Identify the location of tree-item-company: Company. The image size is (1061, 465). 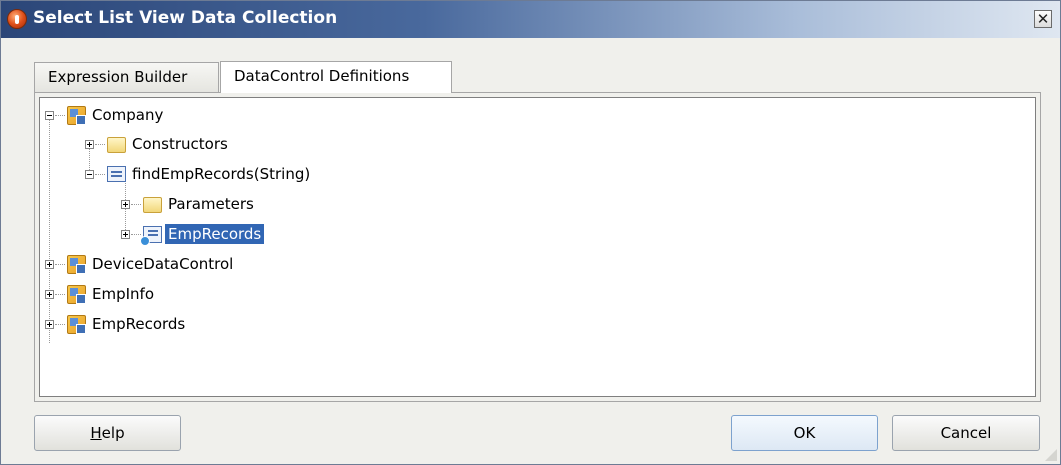
(104, 115).